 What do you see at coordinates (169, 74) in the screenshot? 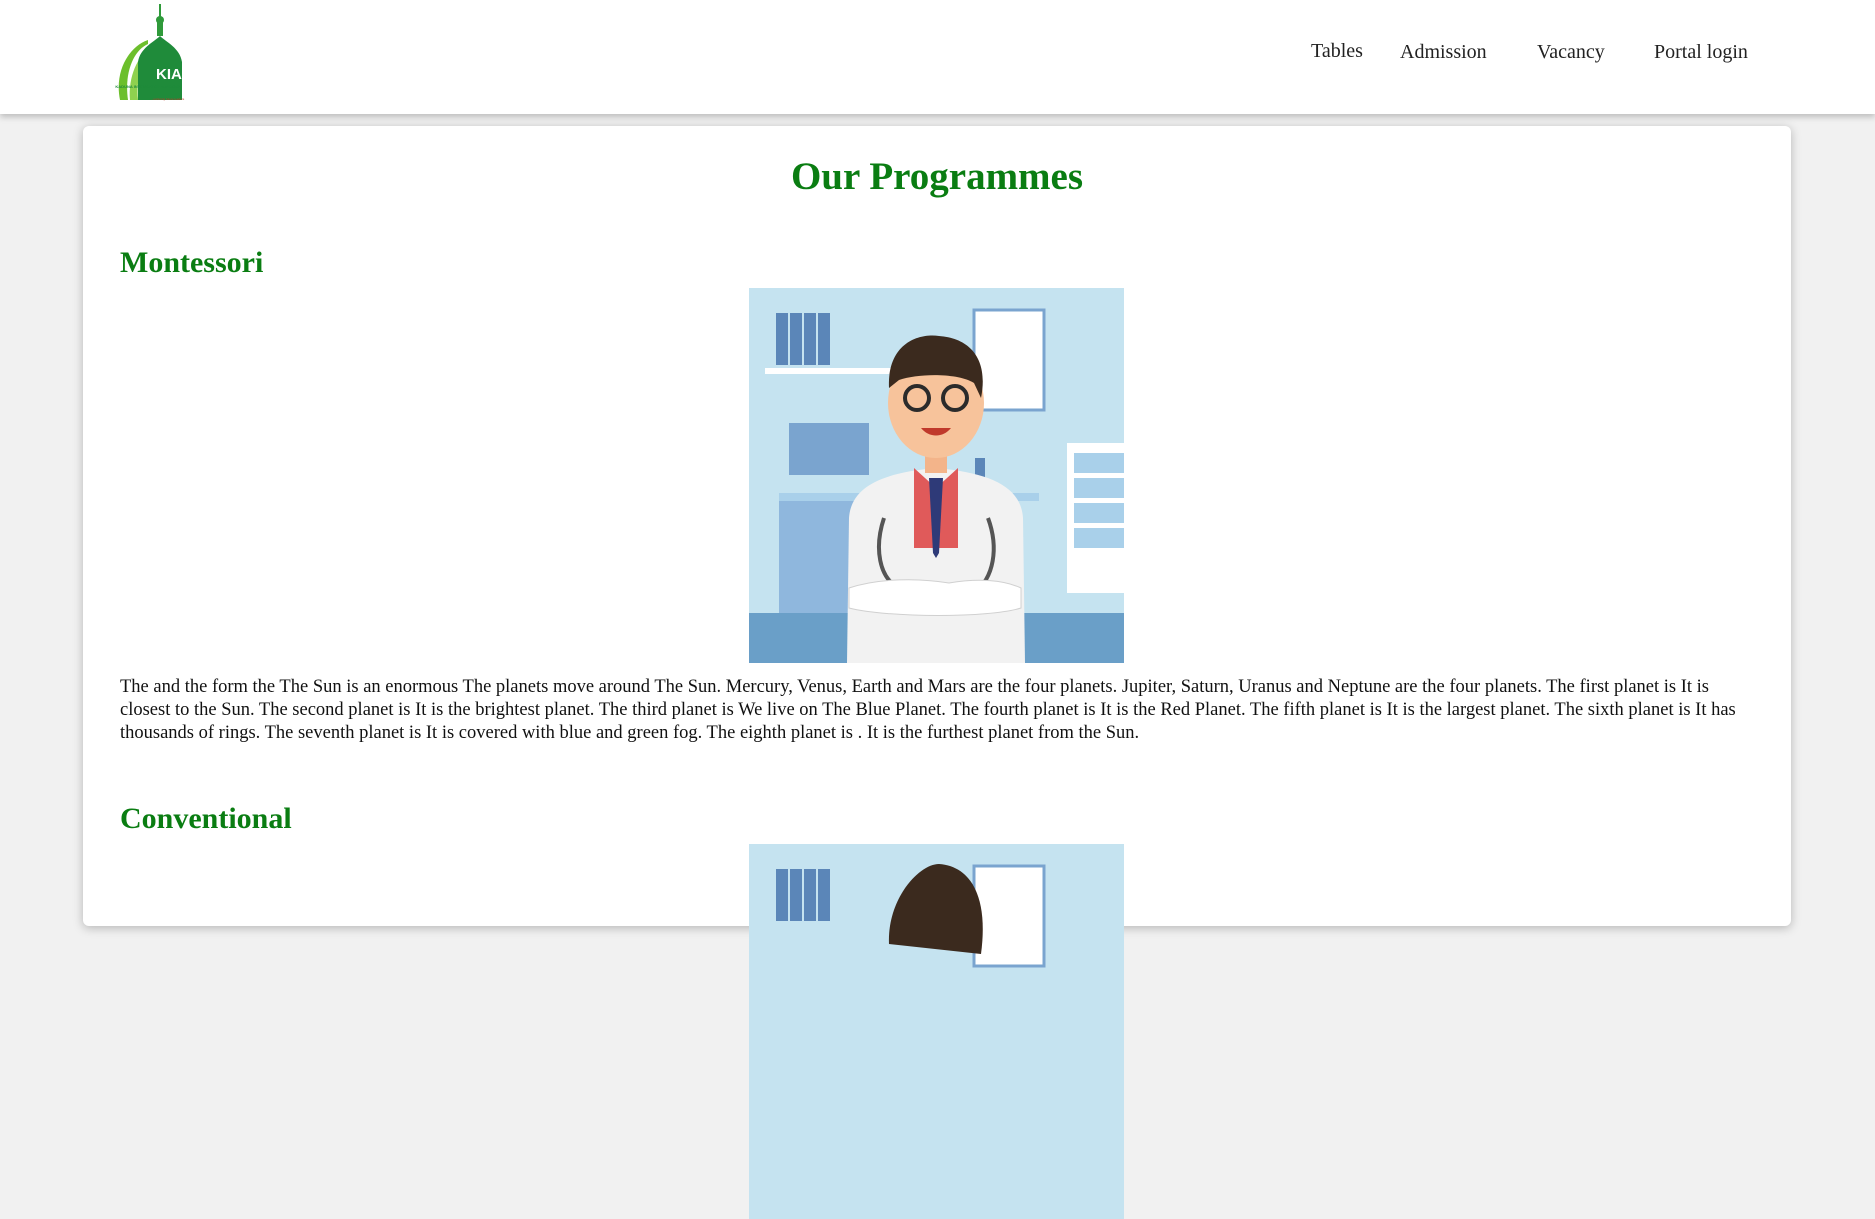
I see `logo-initials: KIA` at bounding box center [169, 74].